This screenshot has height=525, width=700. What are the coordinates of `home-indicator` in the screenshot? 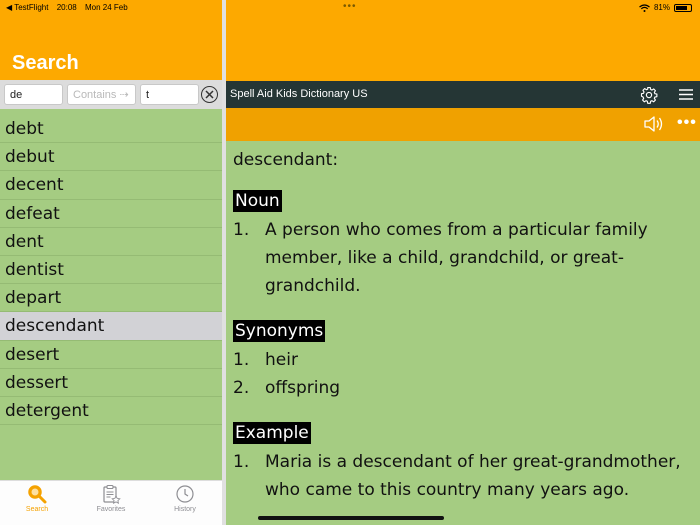 It's located at (351, 518).